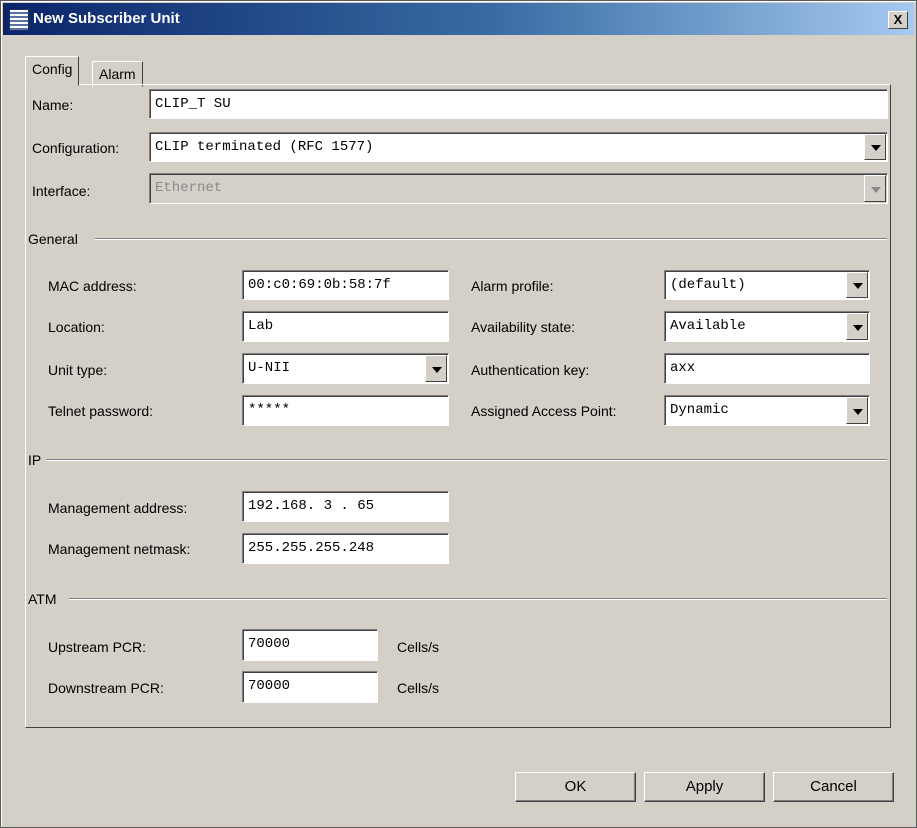 Image resolution: width=917 pixels, height=828 pixels. Describe the element at coordinates (575, 787) in the screenshot. I see `ok-button: OK` at that location.